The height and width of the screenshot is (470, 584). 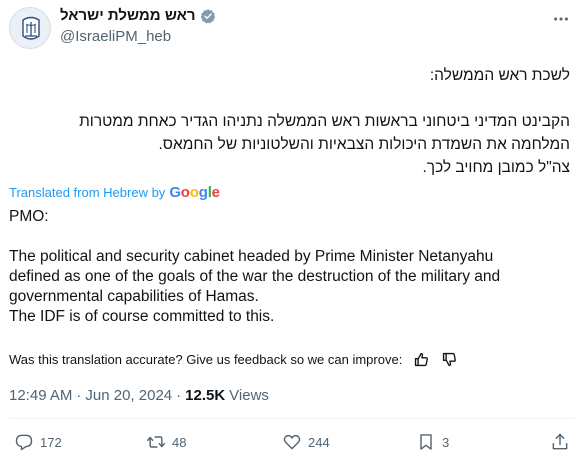 I want to click on bookmark-button: 3, so click(x=432, y=442).